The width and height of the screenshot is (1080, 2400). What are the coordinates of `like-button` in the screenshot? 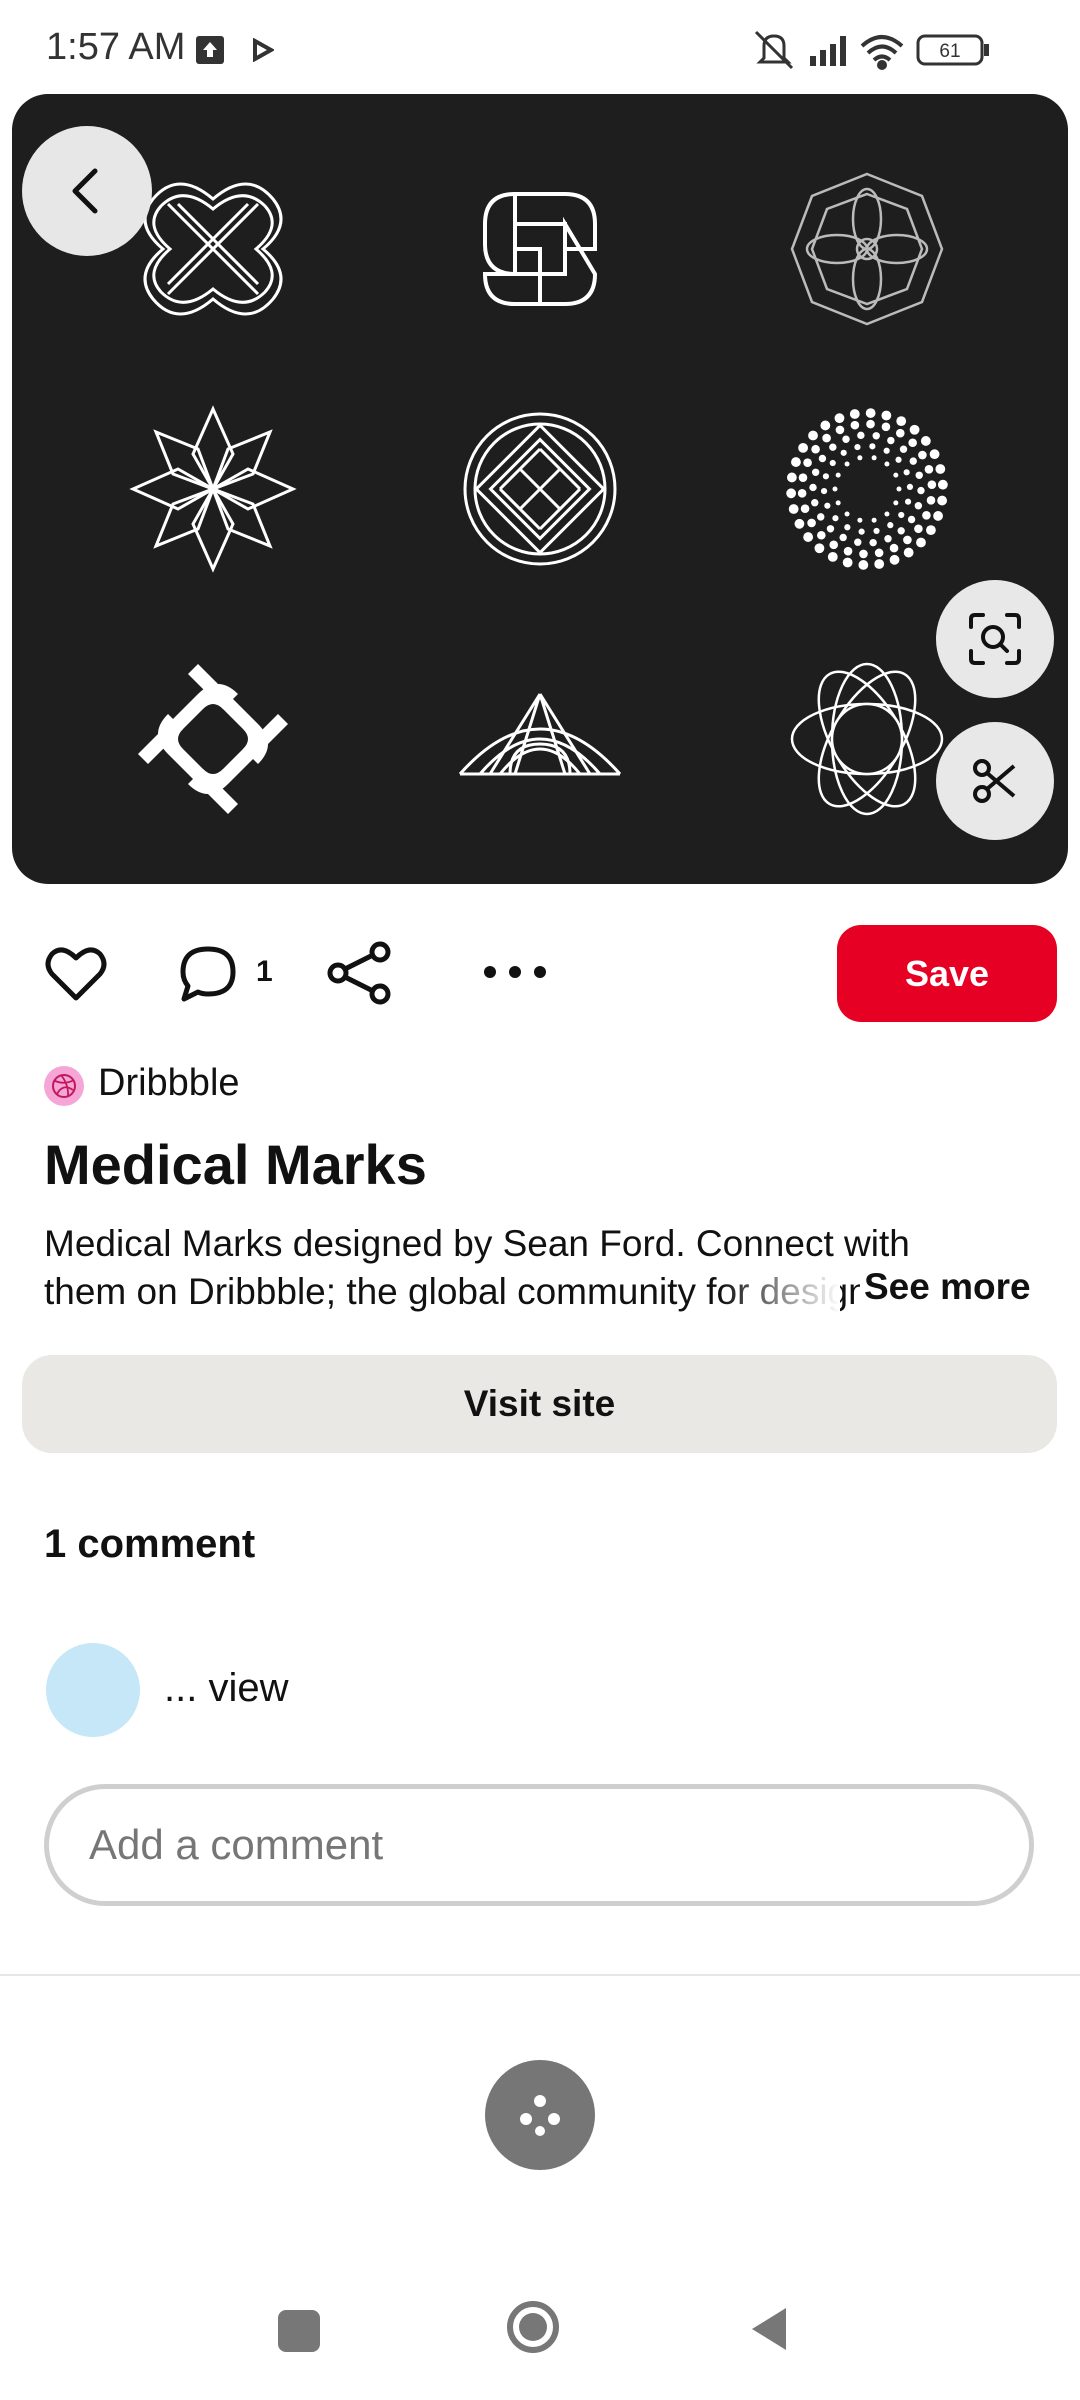 It's located at (76, 976).